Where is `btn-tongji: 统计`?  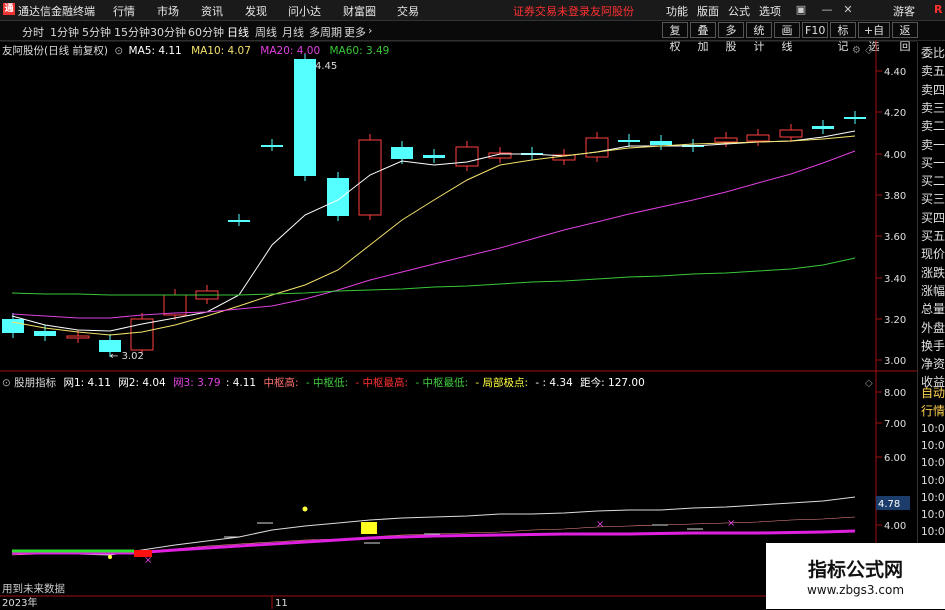
btn-tongji: 统计 is located at coordinates (759, 37).